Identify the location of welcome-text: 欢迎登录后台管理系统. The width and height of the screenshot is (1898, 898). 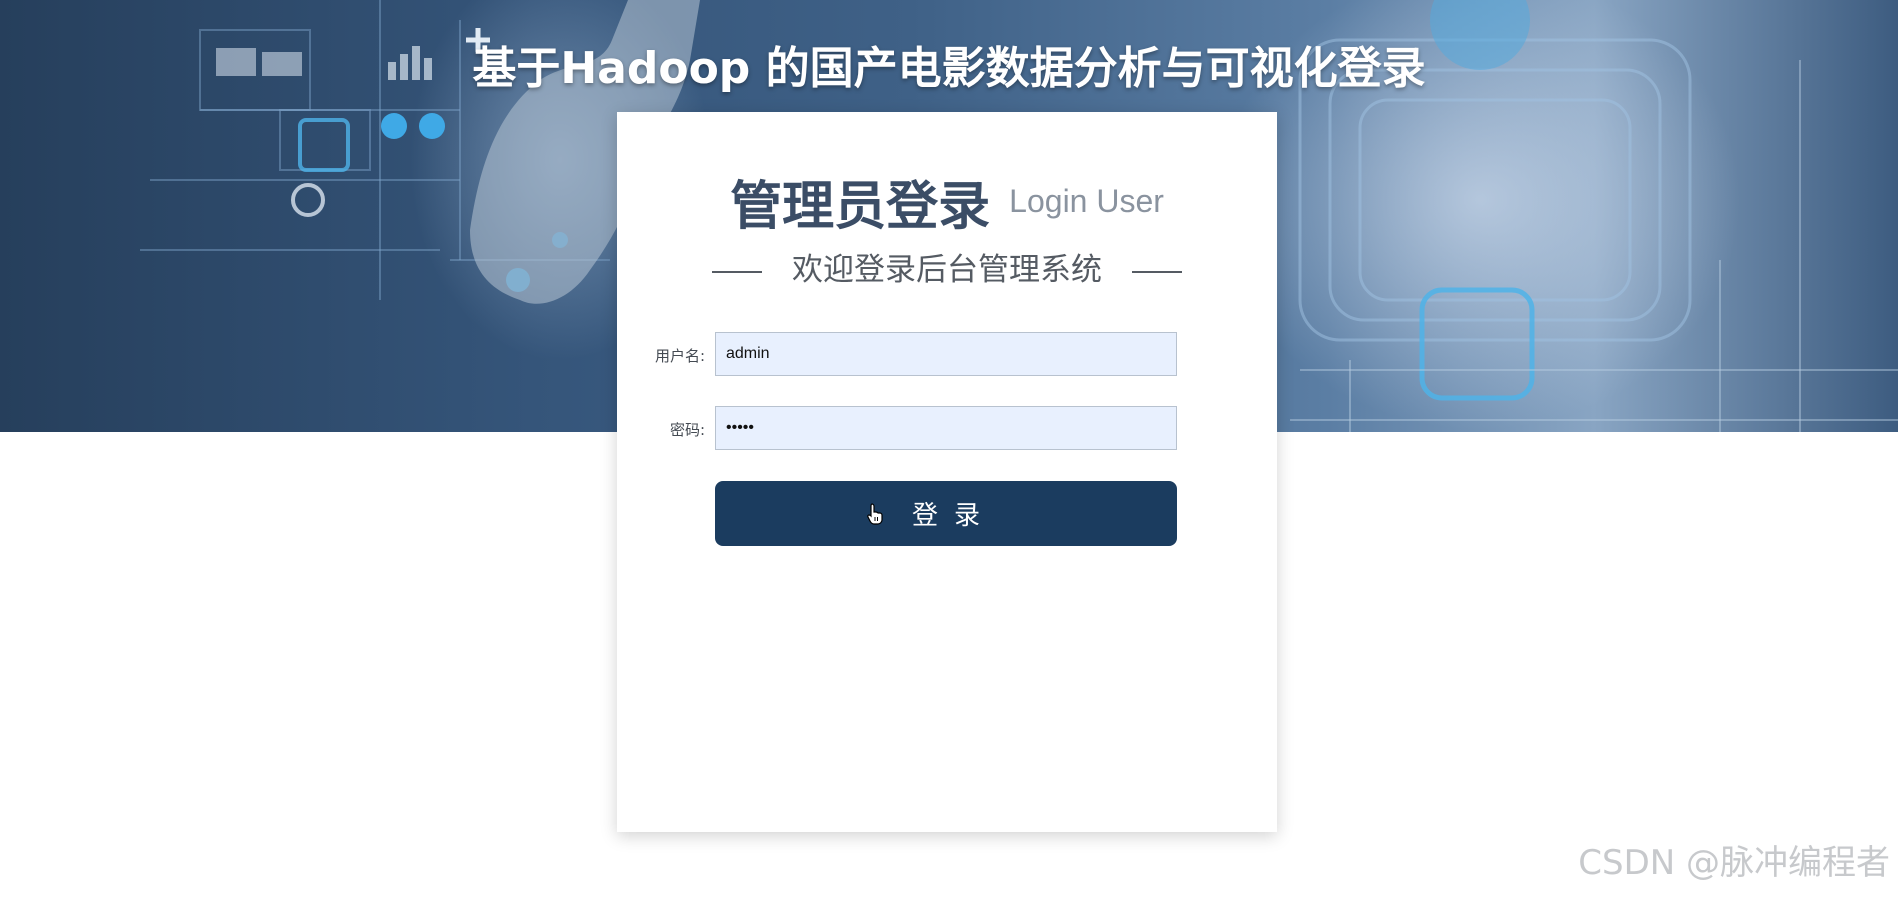
(947, 270).